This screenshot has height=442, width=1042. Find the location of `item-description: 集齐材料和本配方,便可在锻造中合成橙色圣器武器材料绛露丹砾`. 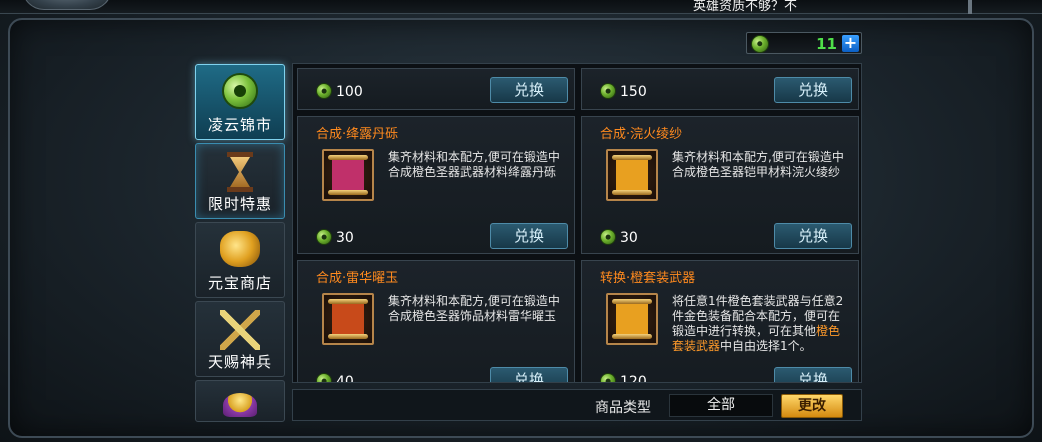

item-description: 集齐材料和本配方,便可在锻造中合成橙色圣器武器材料绛露丹砾 is located at coordinates (474, 164).